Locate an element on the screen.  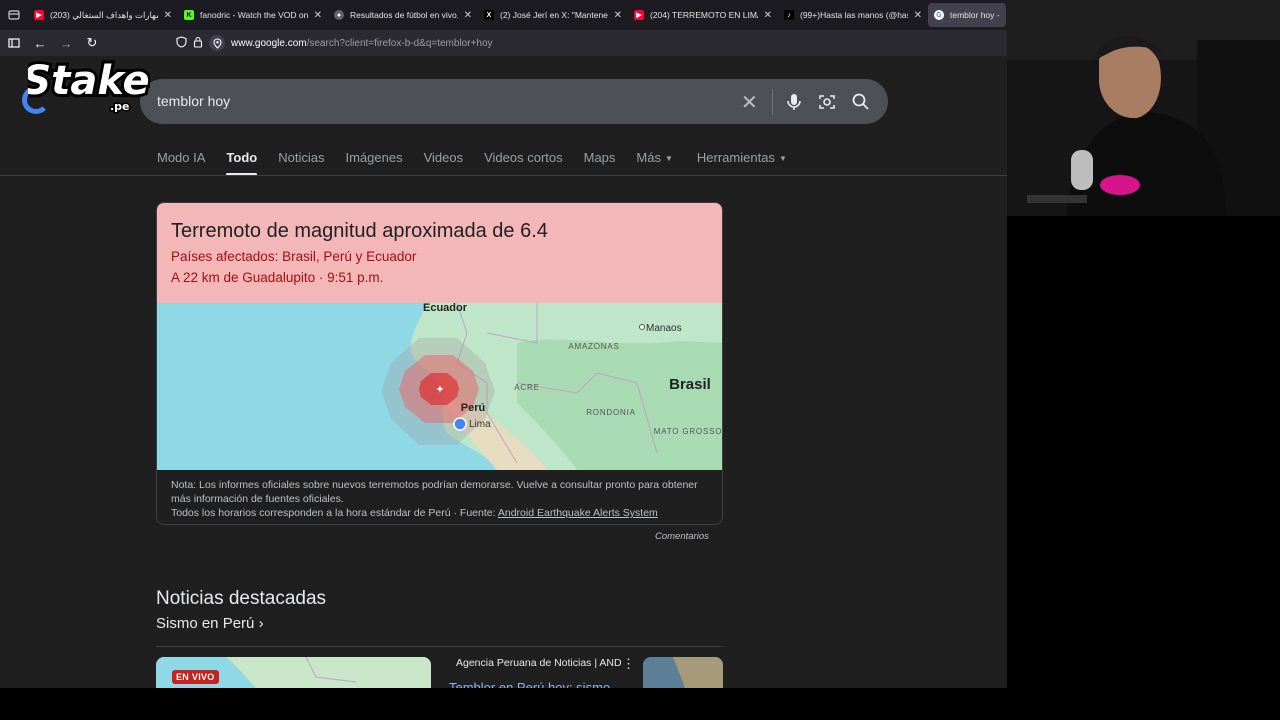
permissions-icon is located at coordinates (217, 43).